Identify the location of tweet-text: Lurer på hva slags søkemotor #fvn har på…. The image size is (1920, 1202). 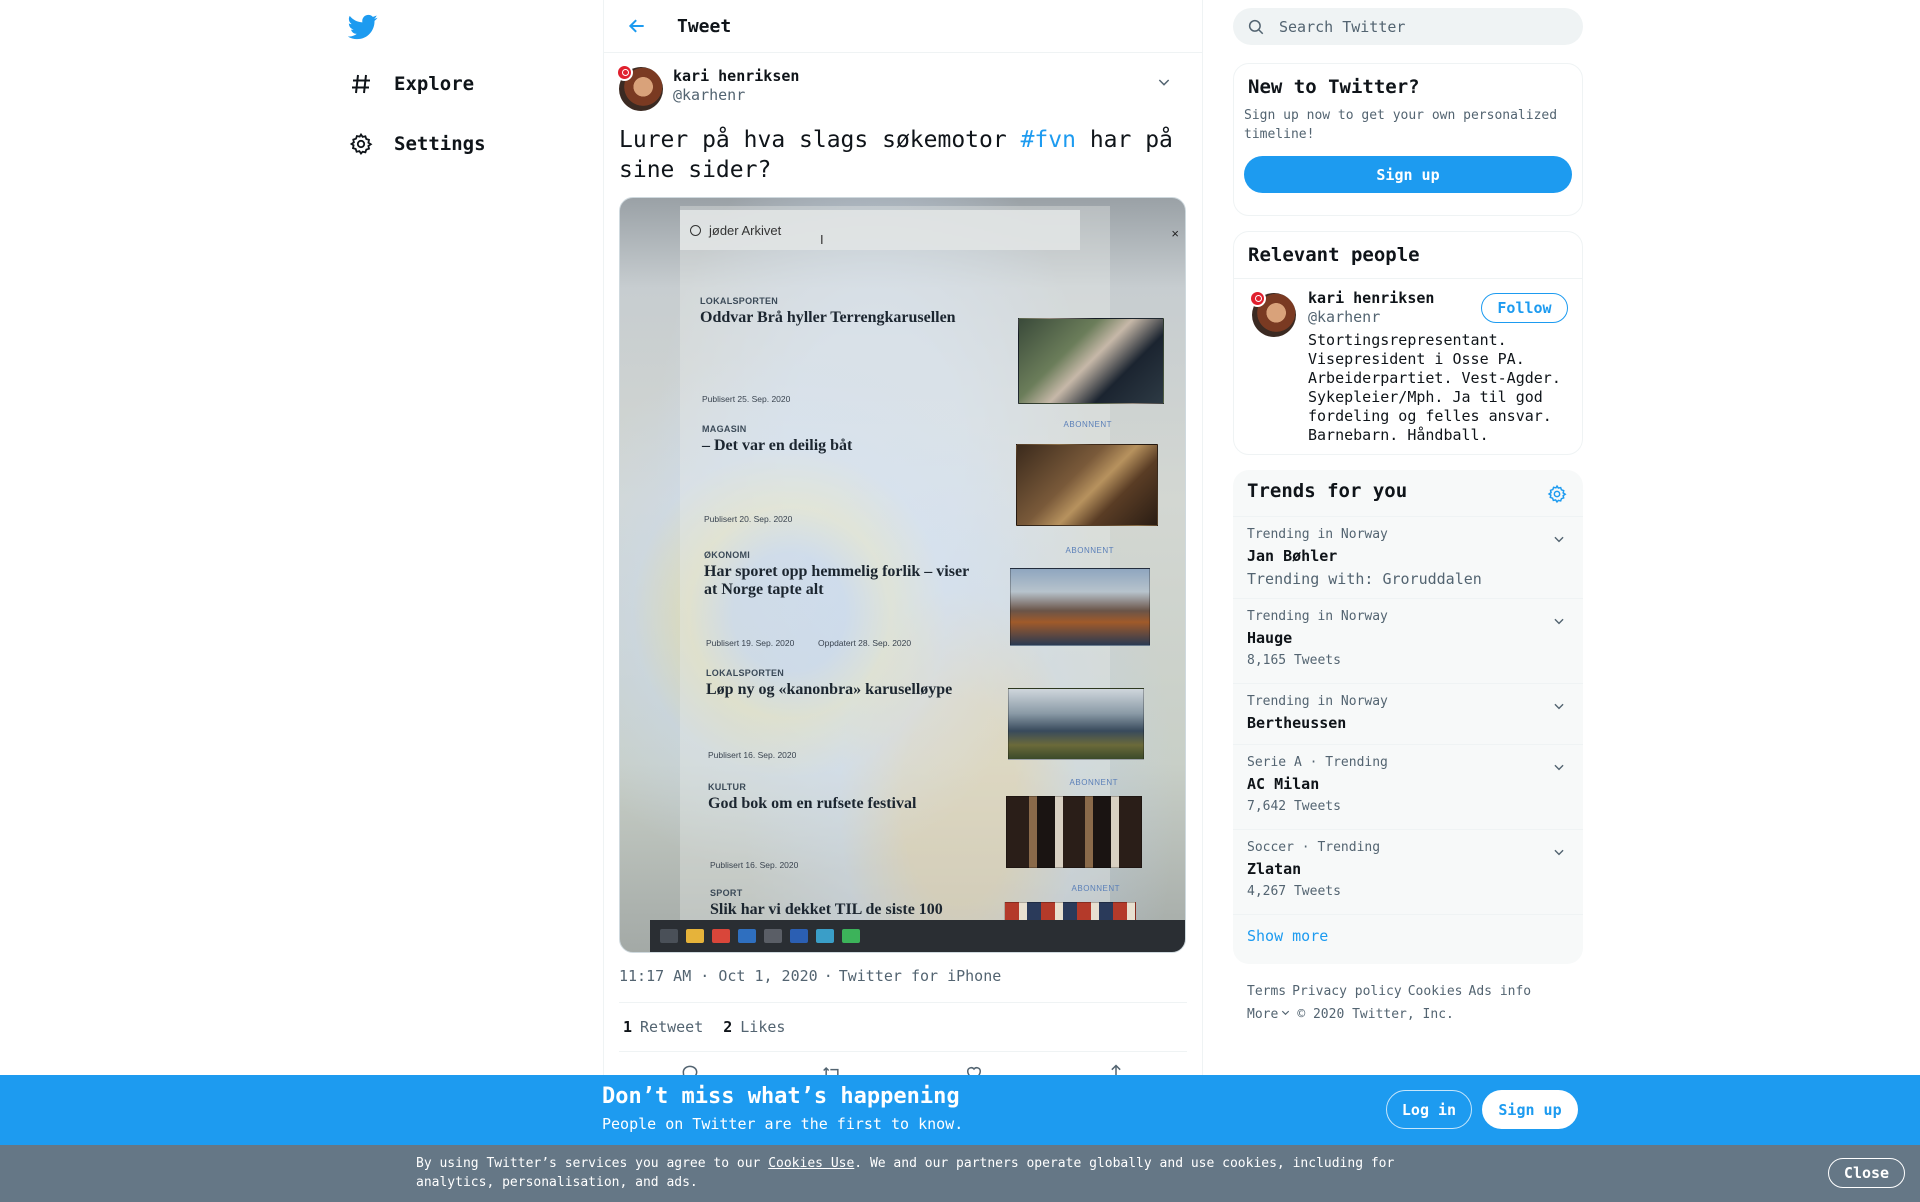
(903, 155).